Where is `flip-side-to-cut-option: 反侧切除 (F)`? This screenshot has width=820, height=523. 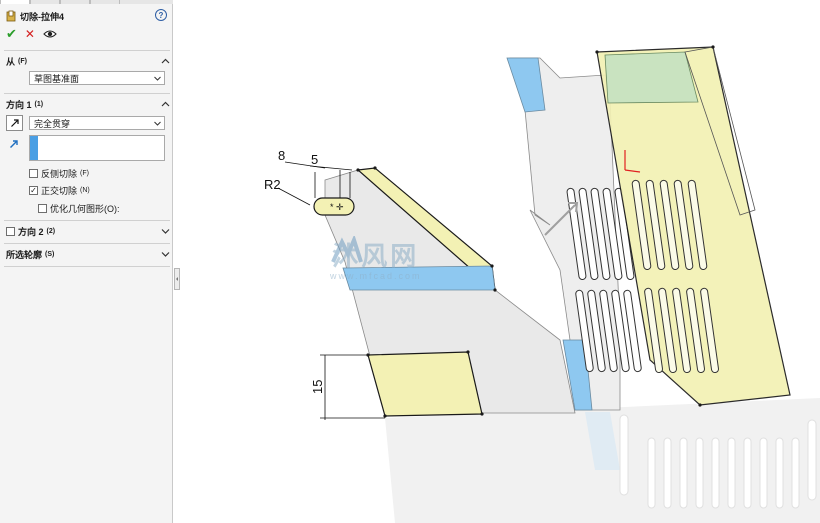 flip-side-to-cut-option: 反侧切除 (F) is located at coordinates (59, 173).